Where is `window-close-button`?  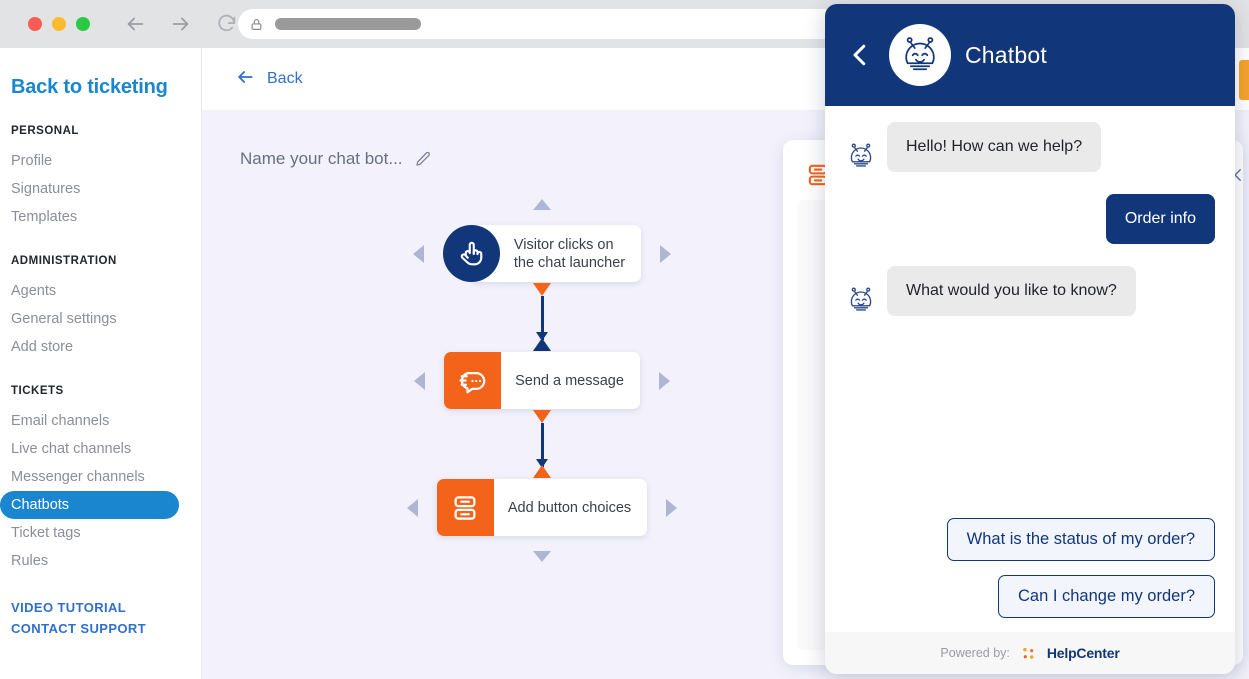
window-close-button is located at coordinates (35, 24).